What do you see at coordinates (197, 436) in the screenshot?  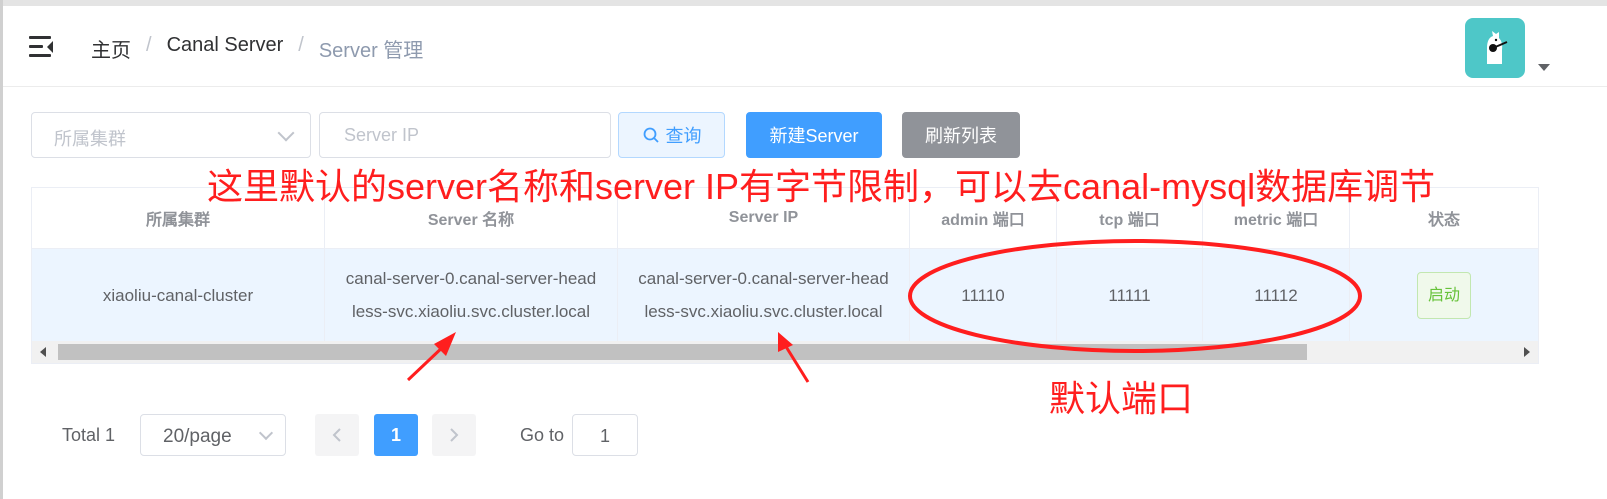 I see `page-size-value: 20/page` at bounding box center [197, 436].